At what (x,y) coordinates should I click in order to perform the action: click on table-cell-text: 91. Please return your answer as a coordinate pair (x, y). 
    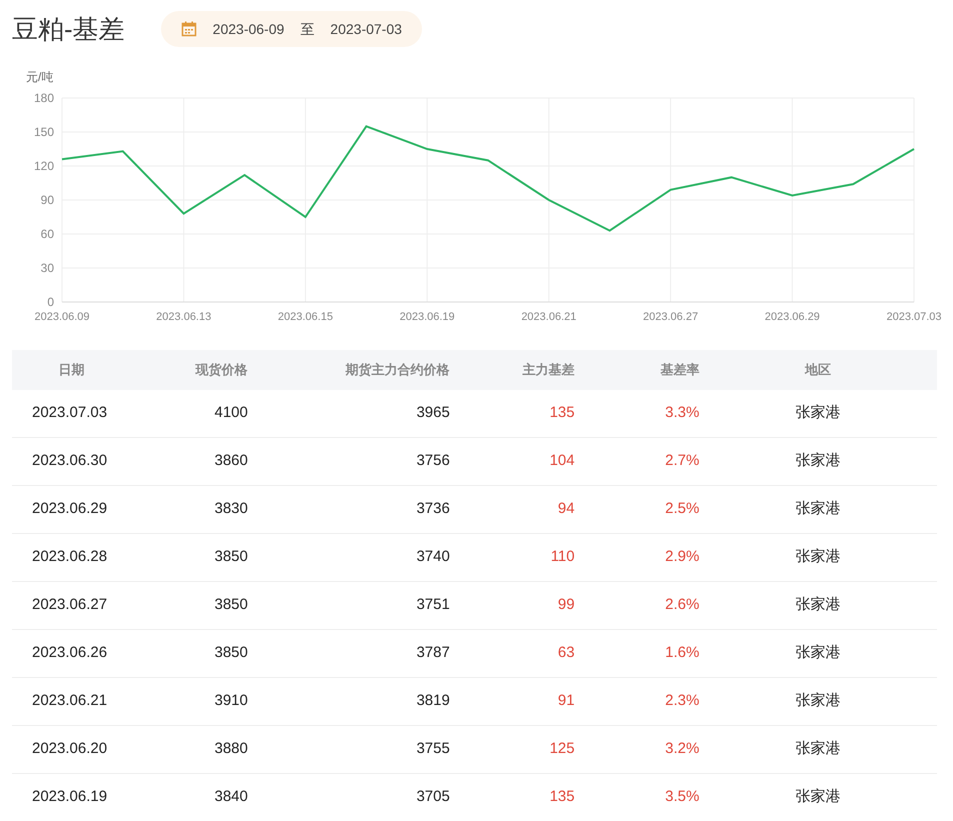
    Looking at the image, I should click on (565, 701).